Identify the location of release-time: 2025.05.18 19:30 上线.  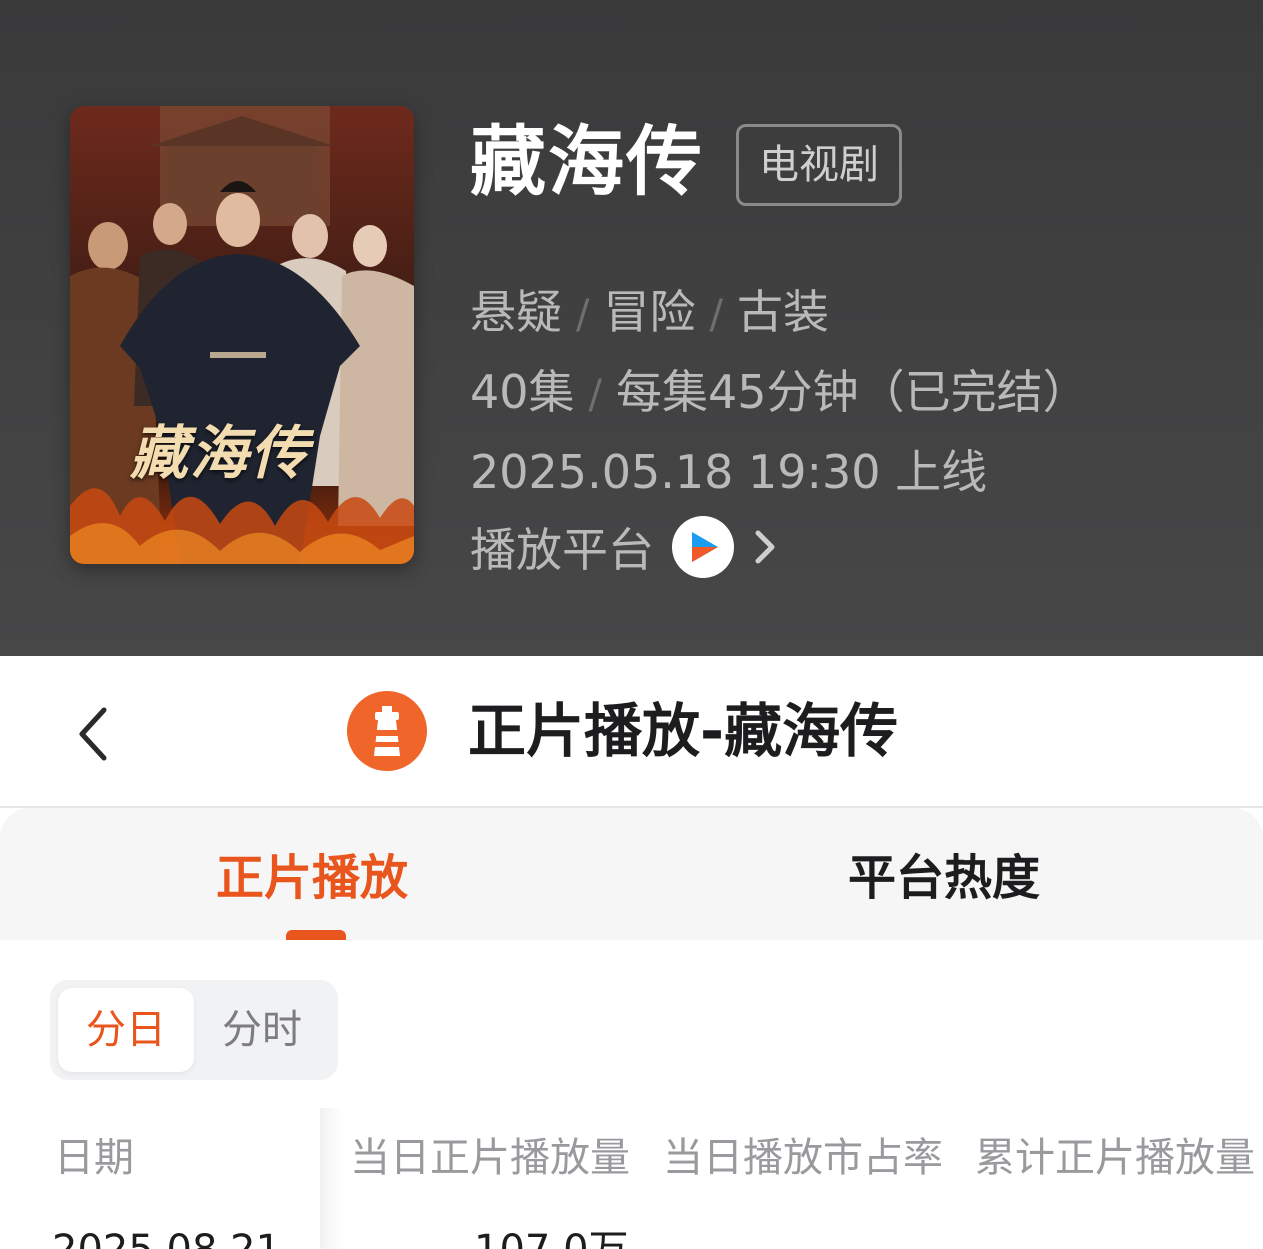
(729, 472).